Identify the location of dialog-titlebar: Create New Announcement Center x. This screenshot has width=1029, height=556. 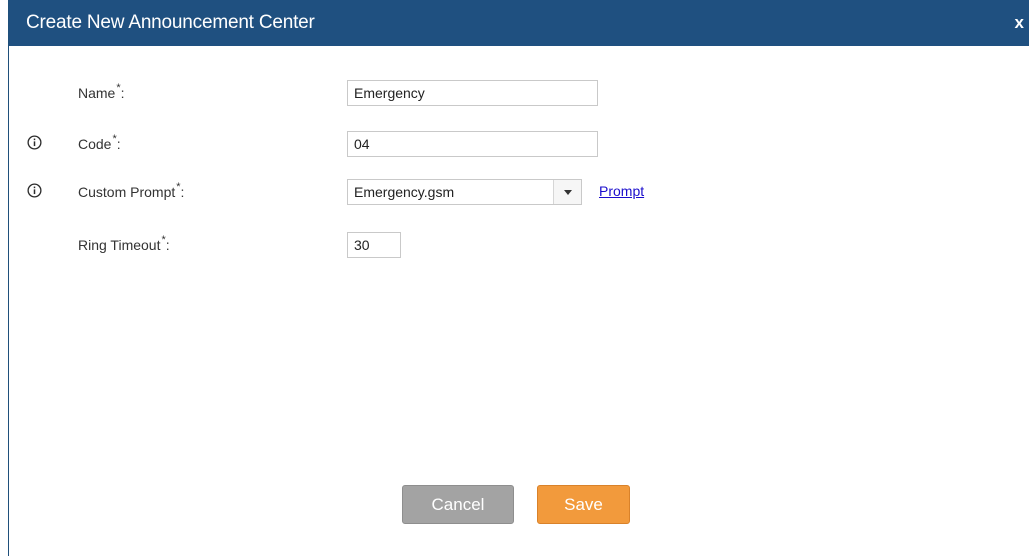
(519, 23).